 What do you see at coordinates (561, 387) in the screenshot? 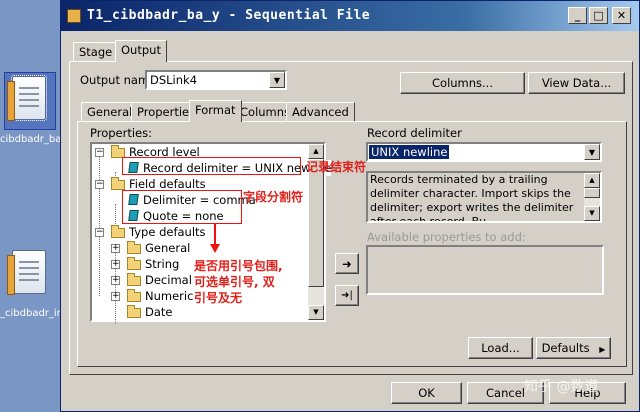
I see `watermark: 知乎 @数道` at bounding box center [561, 387].